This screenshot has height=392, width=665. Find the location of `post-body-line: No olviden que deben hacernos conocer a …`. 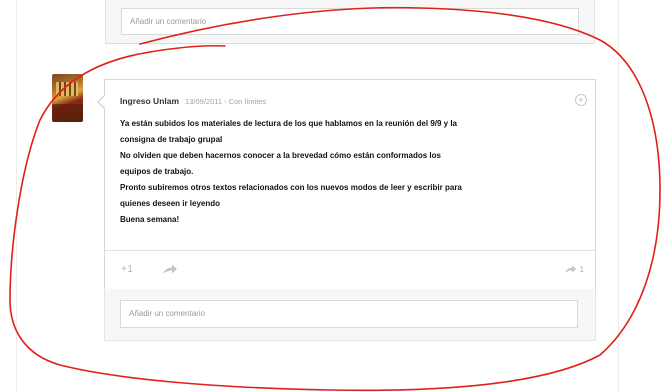

post-body-line: No olviden que deben hacernos conocer a … is located at coordinates (280, 155).